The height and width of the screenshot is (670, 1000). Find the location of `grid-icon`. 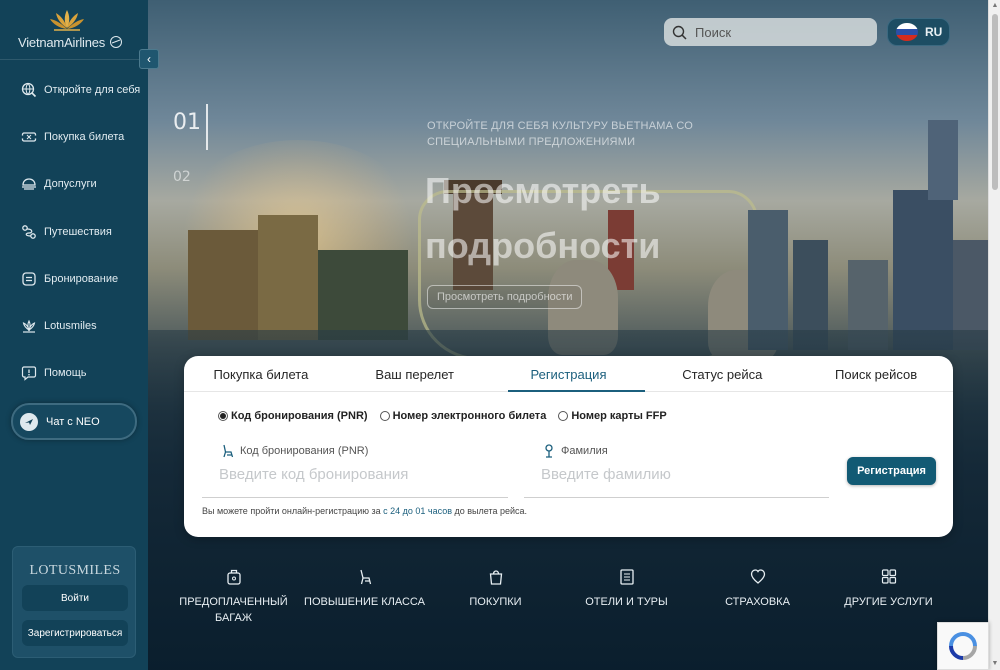

grid-icon is located at coordinates (888, 577).